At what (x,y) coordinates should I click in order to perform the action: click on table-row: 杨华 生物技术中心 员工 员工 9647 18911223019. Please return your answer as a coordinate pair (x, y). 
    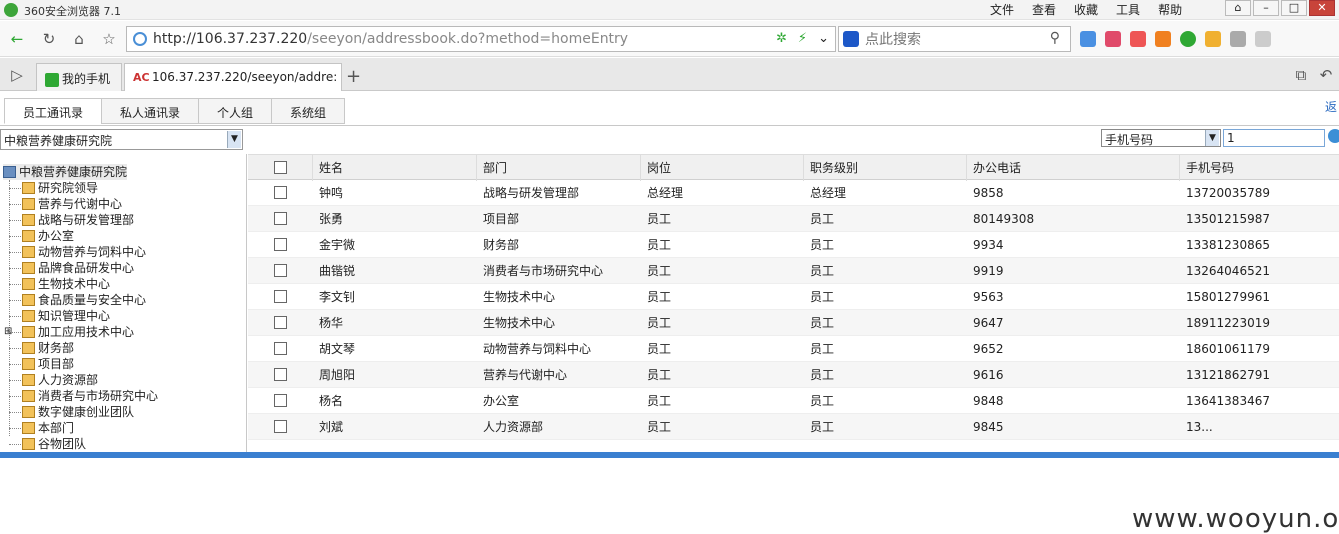
    Looking at the image, I should click on (793, 323).